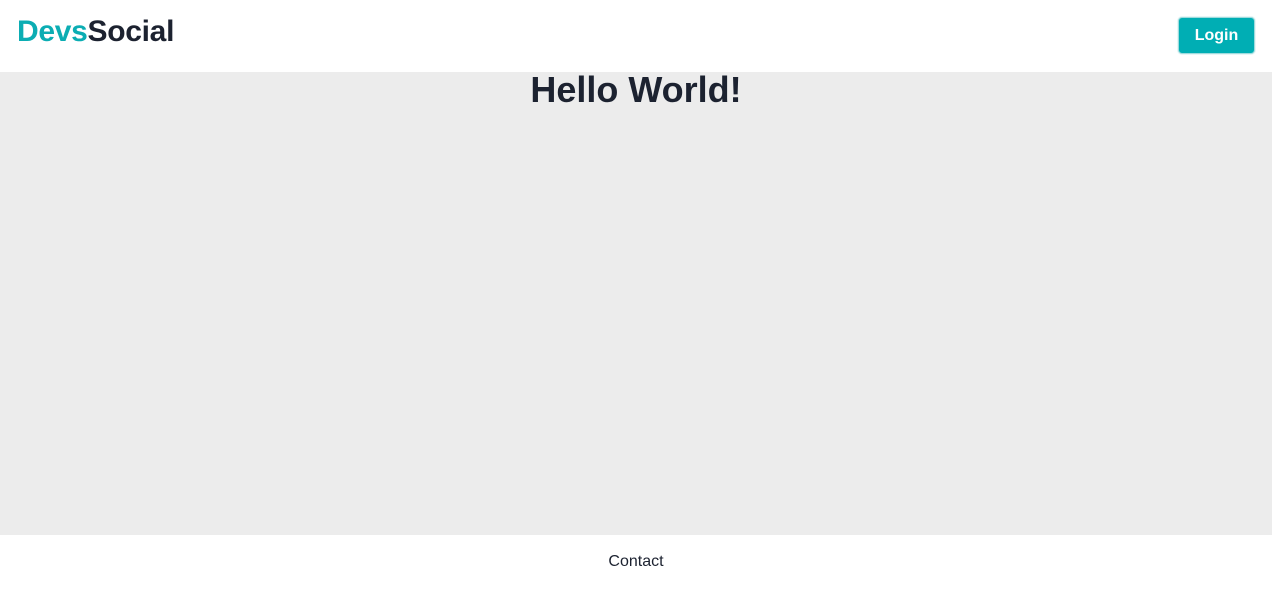 This screenshot has width=1272, height=590. What do you see at coordinates (52, 31) in the screenshot?
I see `brand-accent-text: Devs` at bounding box center [52, 31].